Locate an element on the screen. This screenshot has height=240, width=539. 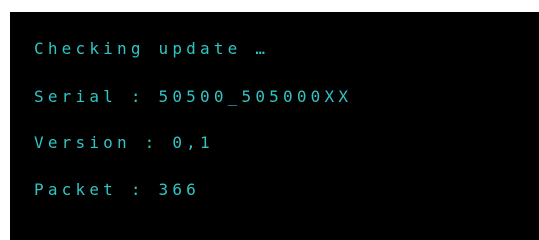
version-line: Version : 0,1 is located at coordinates (124, 142).